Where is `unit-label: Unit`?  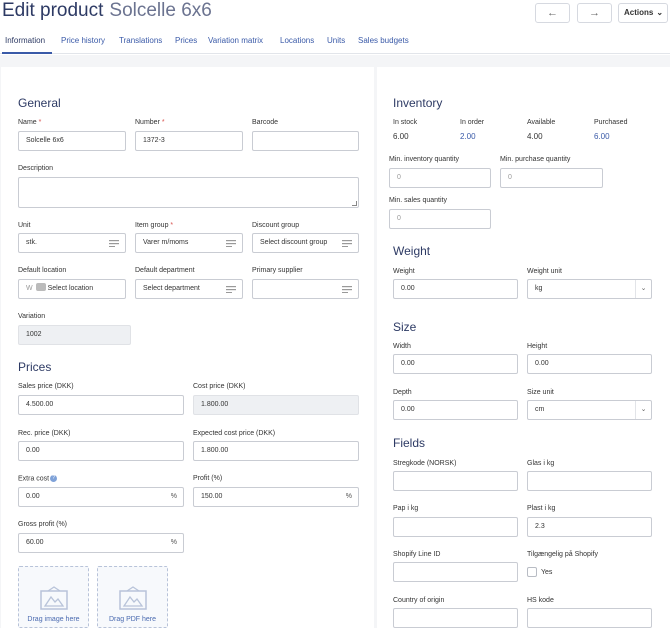 unit-label: Unit is located at coordinates (24, 225).